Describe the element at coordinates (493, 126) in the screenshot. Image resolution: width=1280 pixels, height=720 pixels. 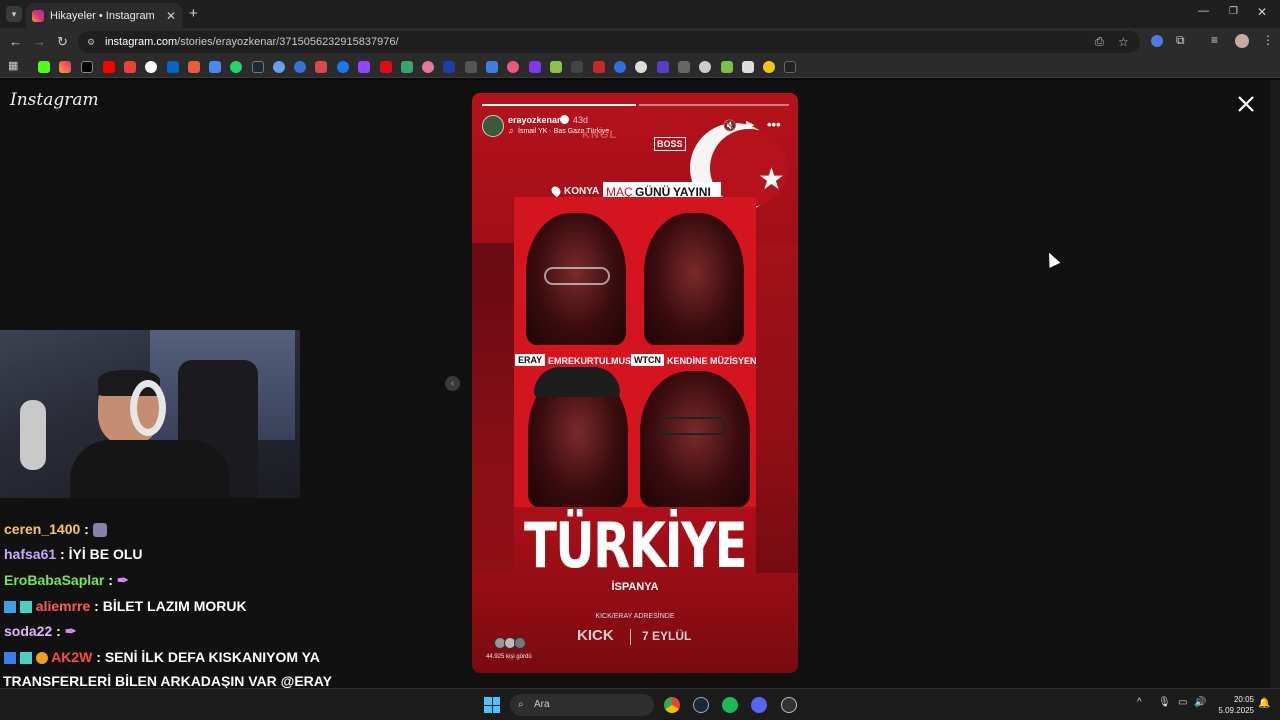
I see `story-avatar` at that location.